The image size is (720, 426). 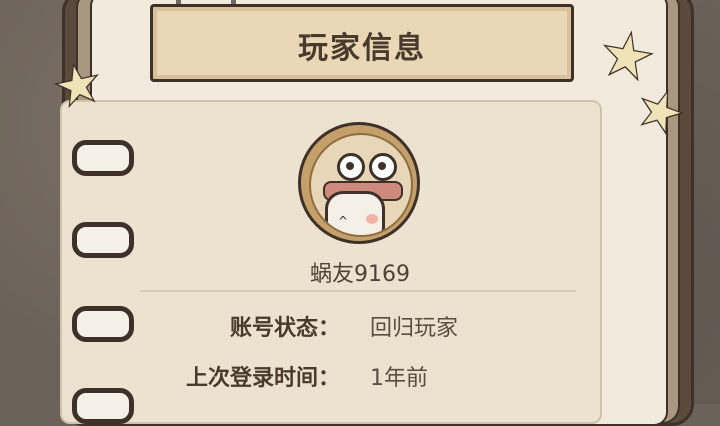 I want to click on player-avatar: ^, so click(x=359, y=183).